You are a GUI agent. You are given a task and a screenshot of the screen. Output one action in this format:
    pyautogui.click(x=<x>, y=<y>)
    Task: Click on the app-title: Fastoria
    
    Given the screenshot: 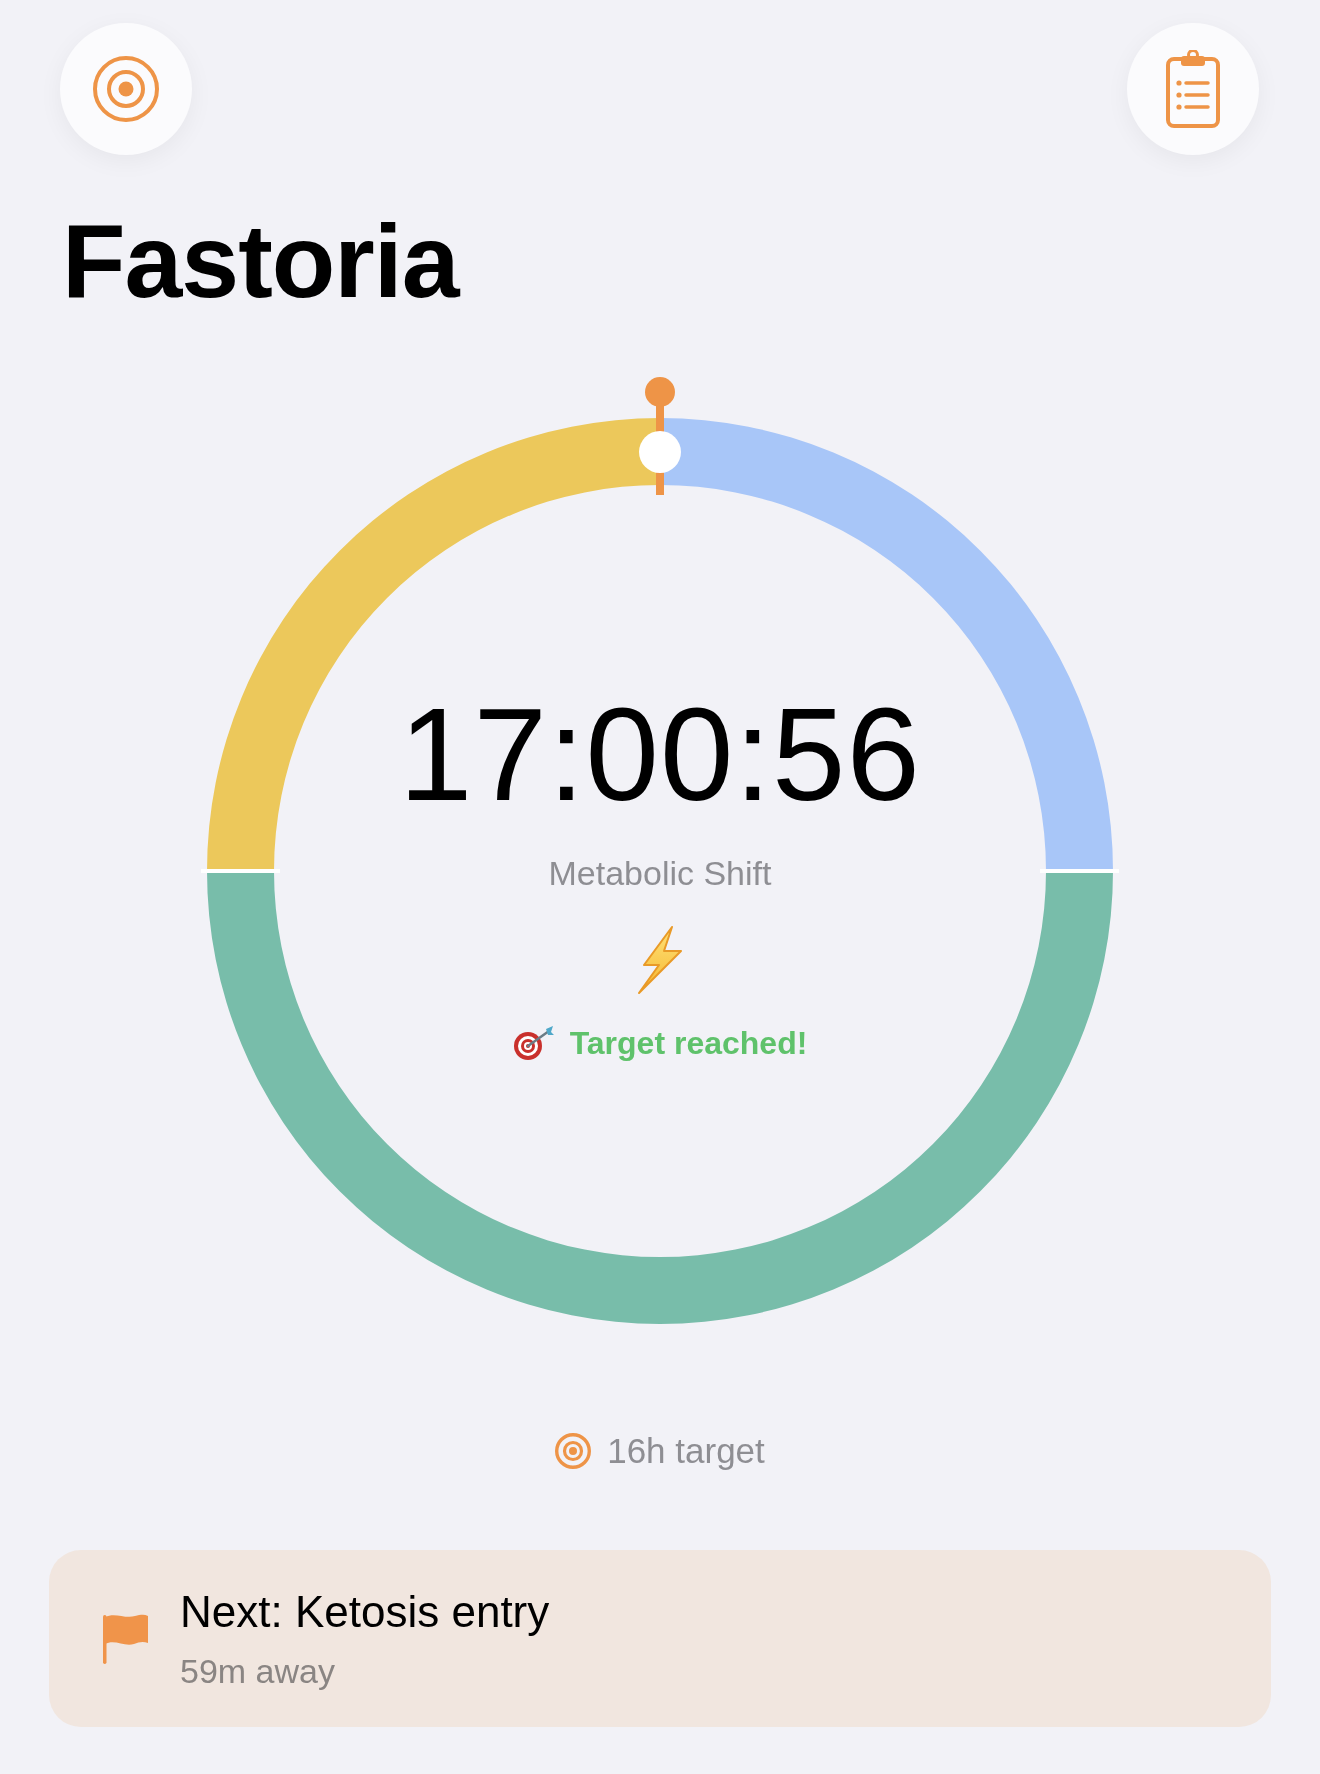 What is the action you would take?
    pyautogui.click(x=260, y=261)
    